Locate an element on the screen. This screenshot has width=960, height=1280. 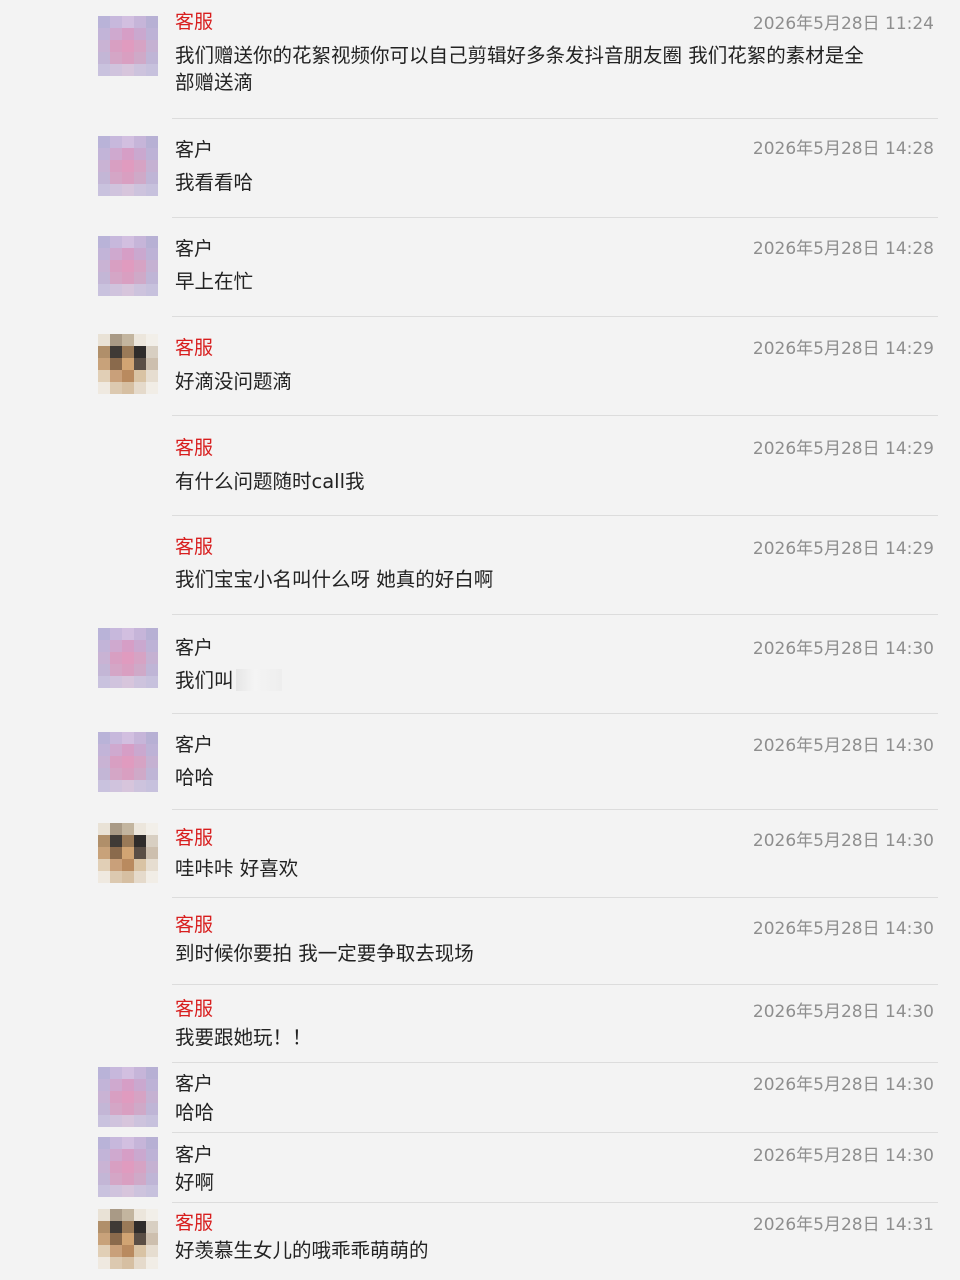
message-text: 早上在忙 is located at coordinates (214, 281).